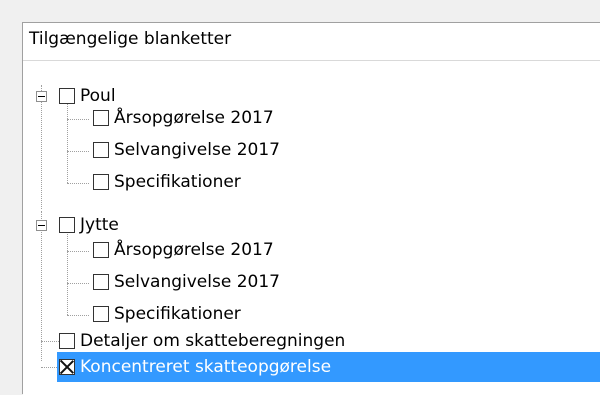  What do you see at coordinates (197, 282) in the screenshot?
I see `tree-item-jytte-selvangivelse-2017: Selvangivelse 2017` at bounding box center [197, 282].